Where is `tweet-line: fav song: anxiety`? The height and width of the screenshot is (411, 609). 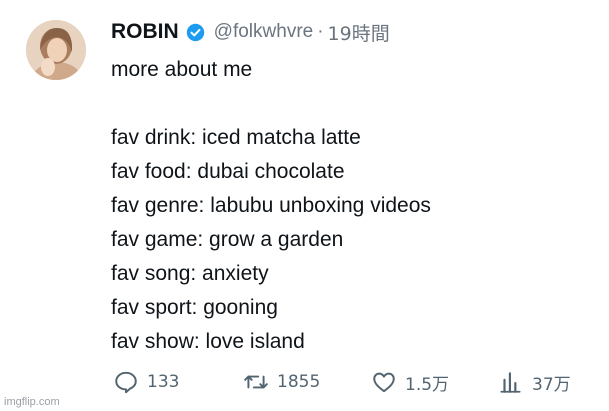
tweet-line: fav song: anxiety is located at coordinates (190, 273).